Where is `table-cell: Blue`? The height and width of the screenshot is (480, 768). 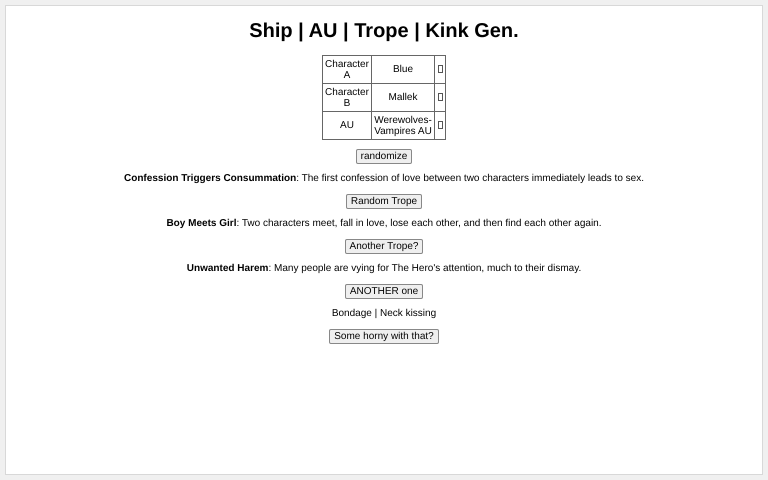
table-cell: Blue is located at coordinates (403, 70).